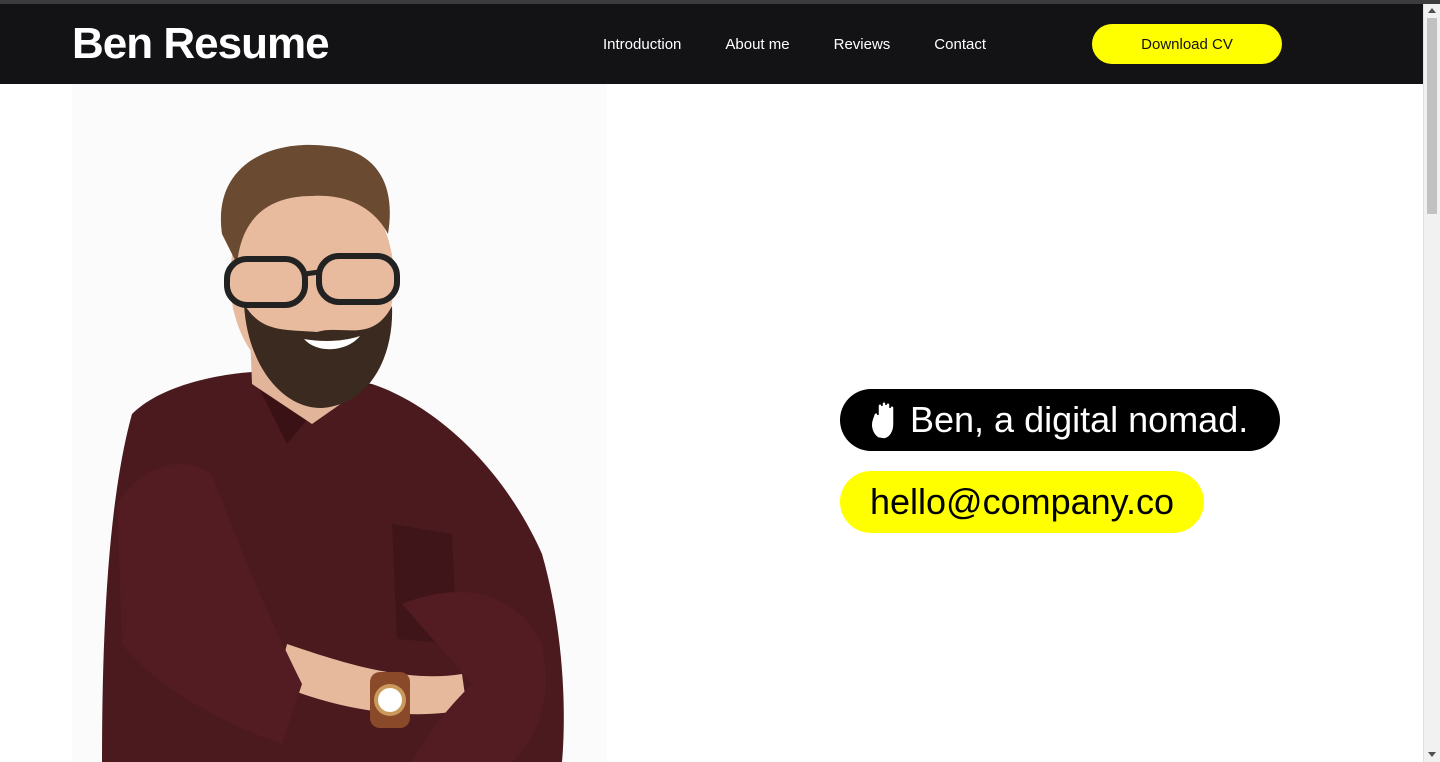 Image resolution: width=1440 pixels, height=762 pixels. I want to click on site-brand: Ben Resume, so click(201, 44).